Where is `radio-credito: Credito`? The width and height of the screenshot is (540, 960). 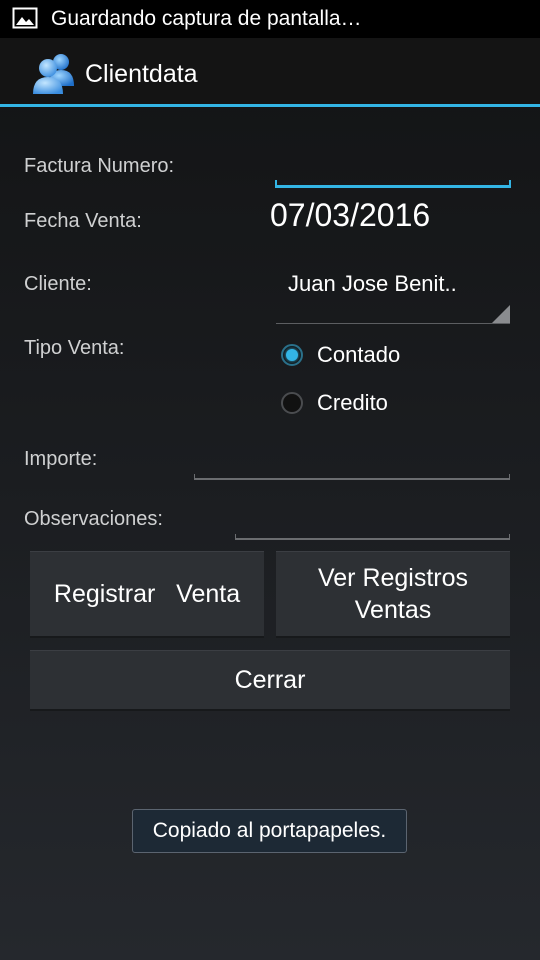 radio-credito: Credito is located at coordinates (334, 403).